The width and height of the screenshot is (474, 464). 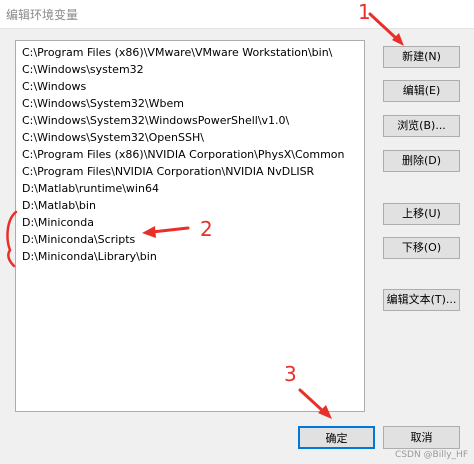 What do you see at coordinates (149, 232) in the screenshot?
I see `arrowhead-2-icon` at bounding box center [149, 232].